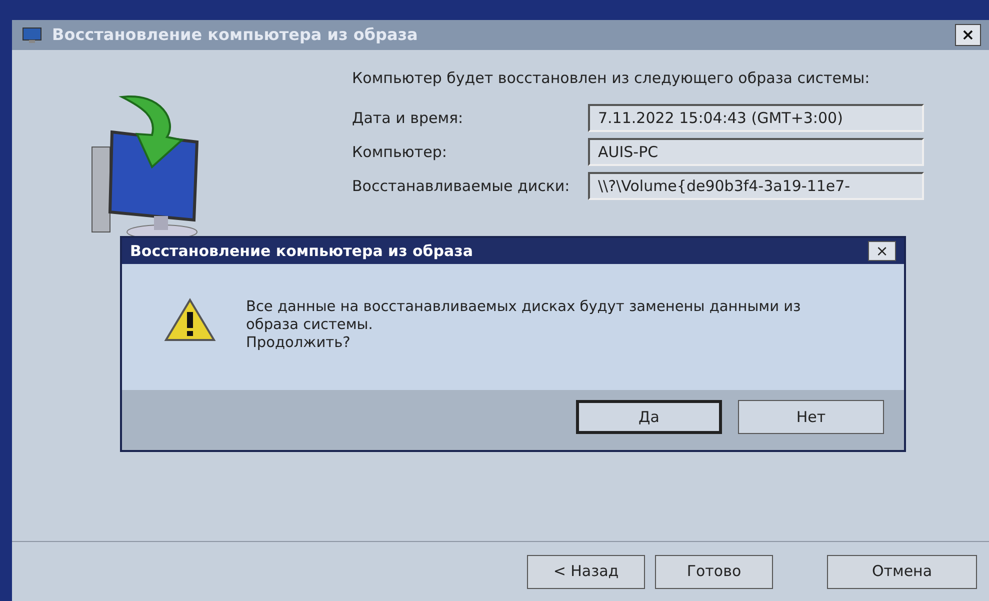 The height and width of the screenshot is (601, 989). I want to click on warning-icon, so click(190, 320).